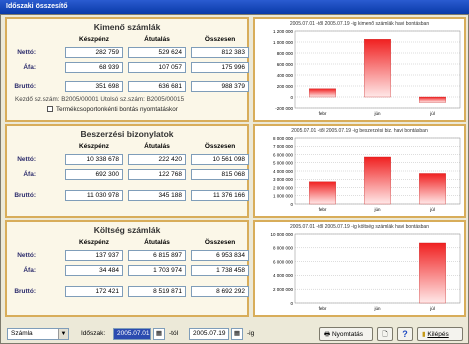 The image size is (469, 344). Describe the element at coordinates (157, 195) in the screenshot. I see `value-field: 345 188` at that location.